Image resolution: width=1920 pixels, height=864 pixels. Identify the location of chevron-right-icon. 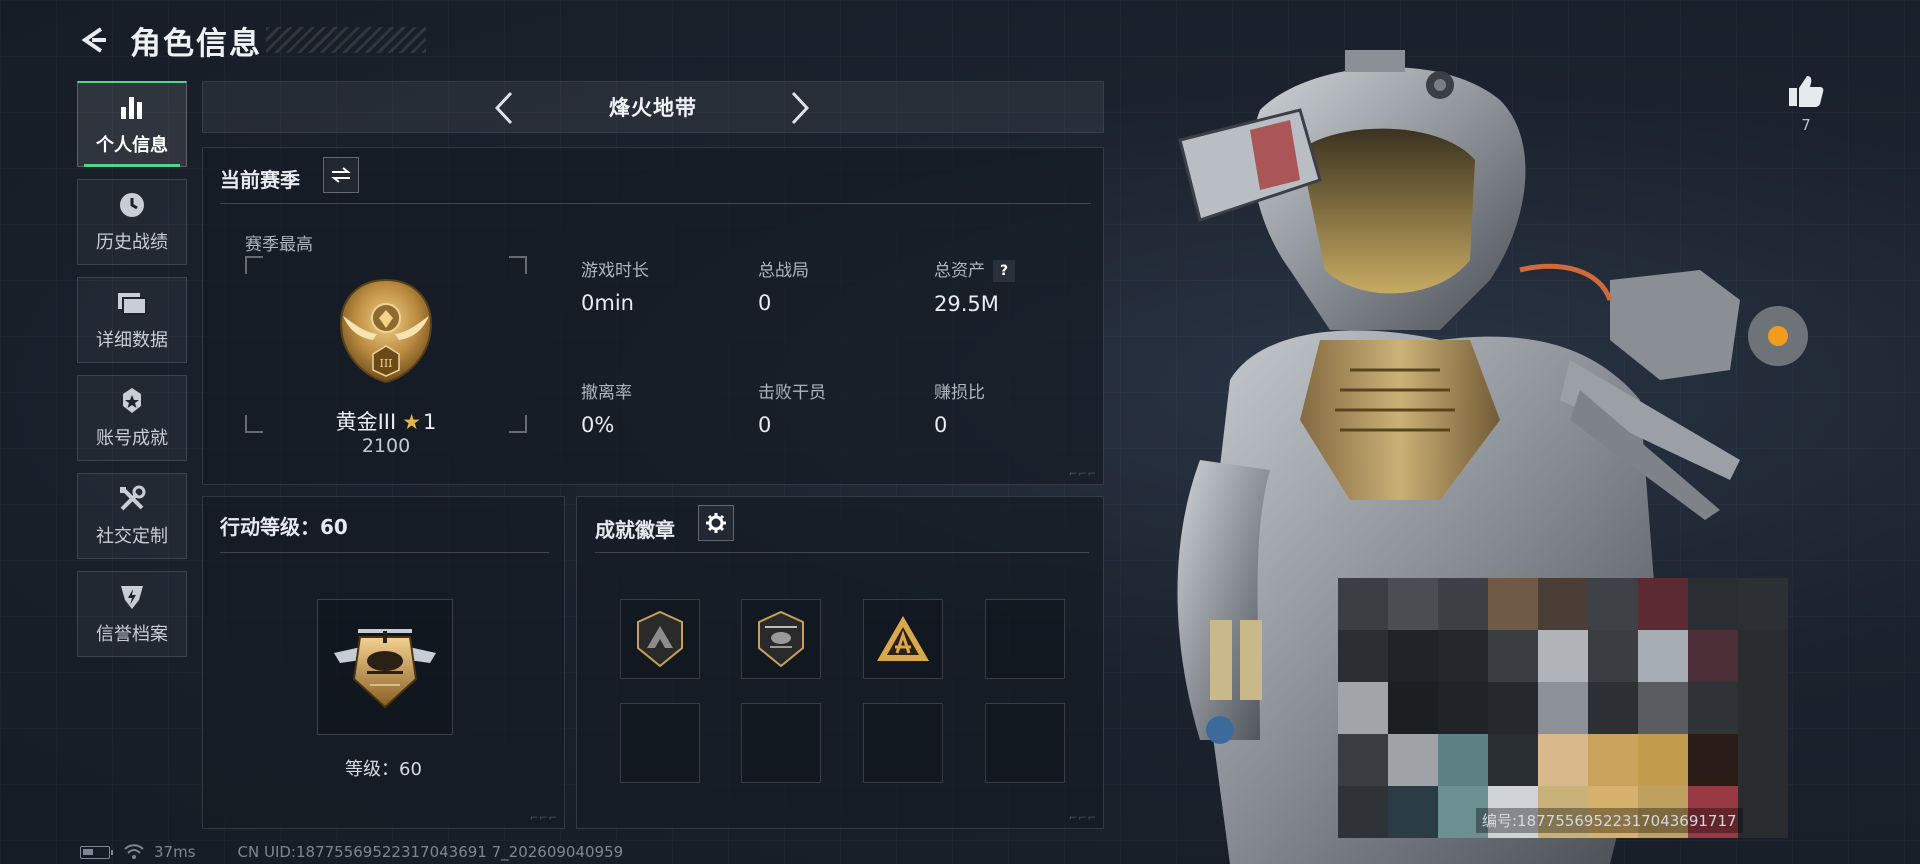
(800, 108).